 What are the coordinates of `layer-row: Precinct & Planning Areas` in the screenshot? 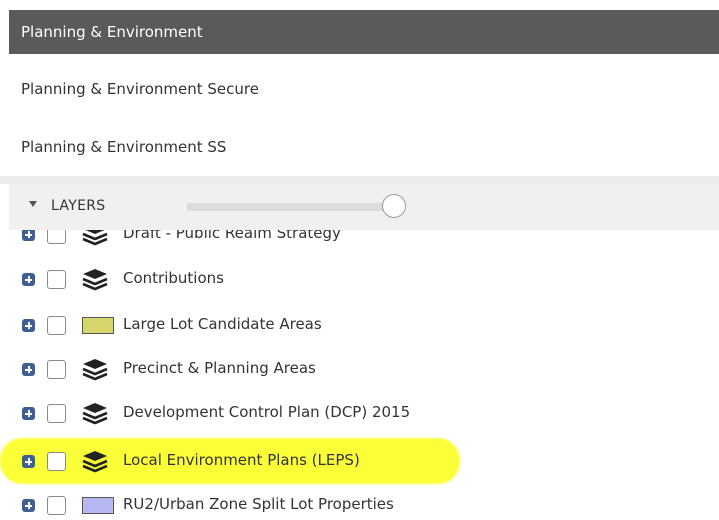 It's located at (359, 370).